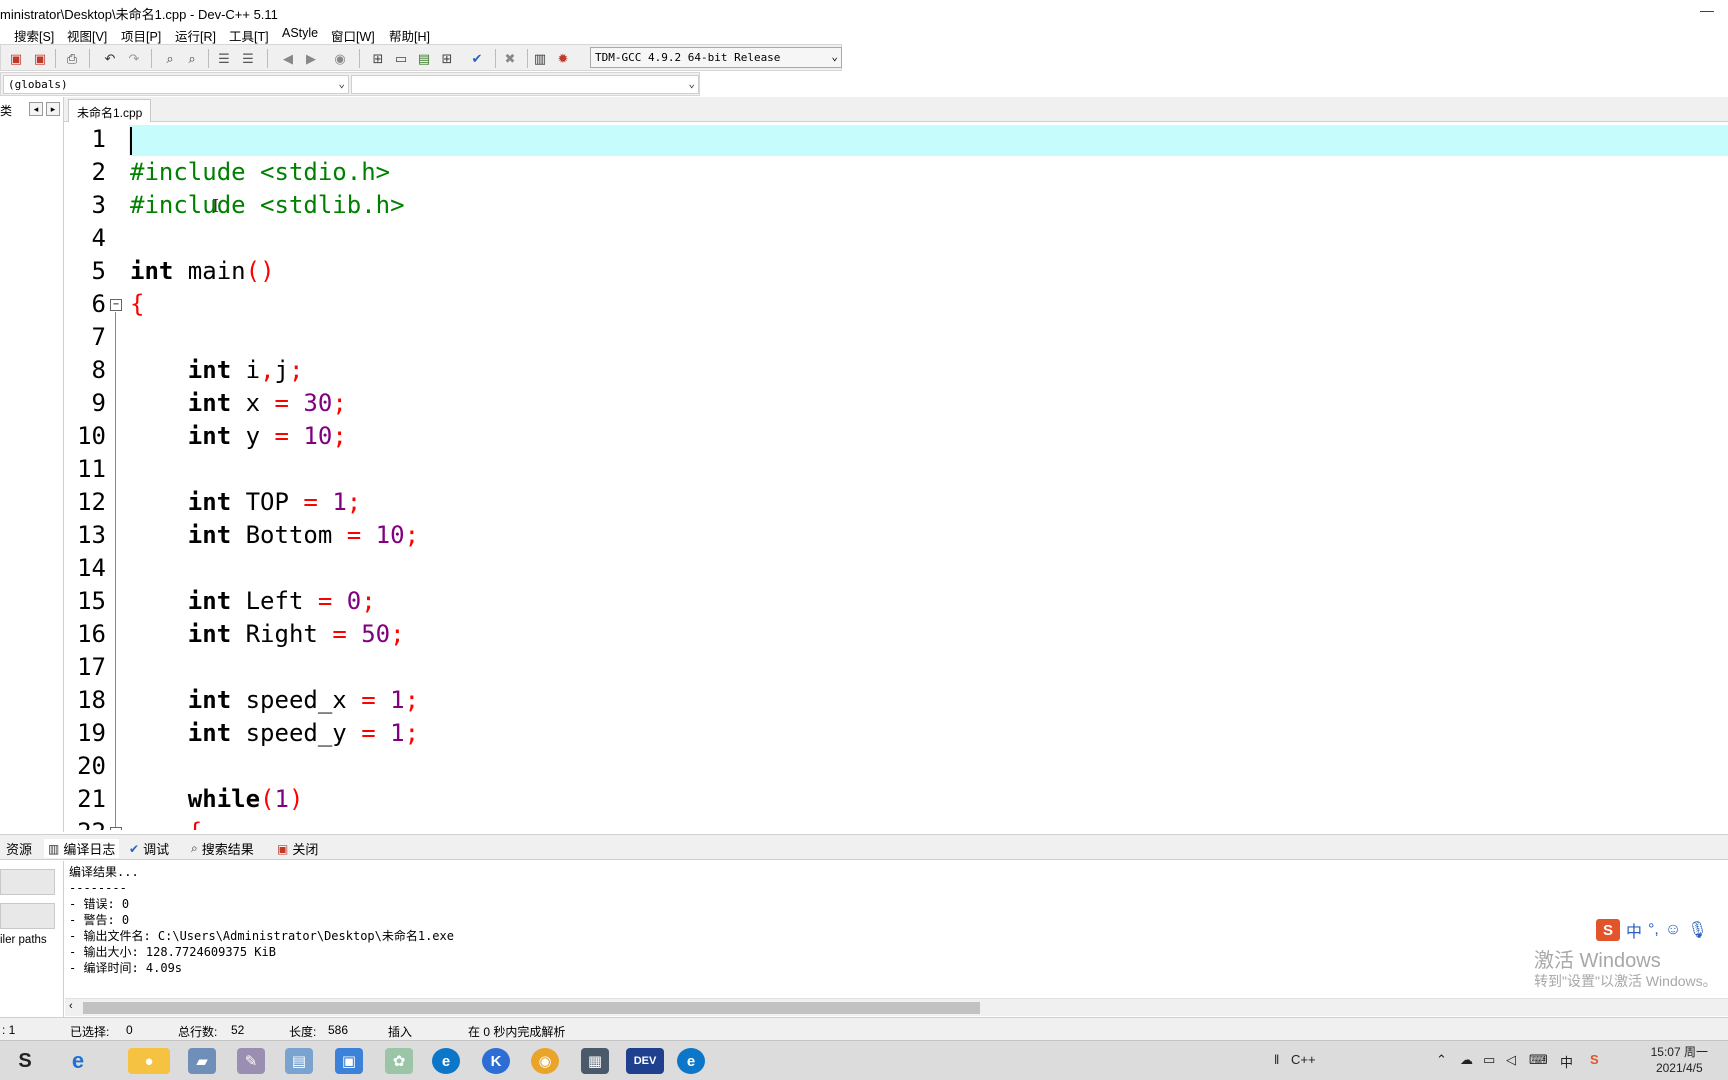 Image resolution: width=1728 pixels, height=1080 pixels. I want to click on find-icon: ⌕, so click(170, 58).